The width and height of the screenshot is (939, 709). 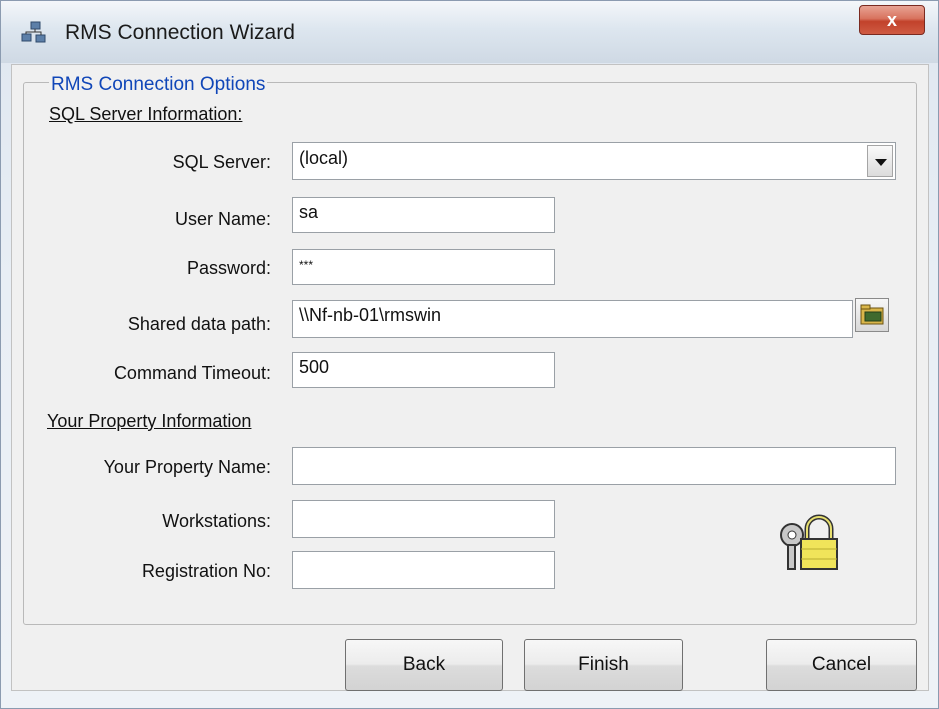 I want to click on cancel-button: Cancel, so click(x=841, y=665).